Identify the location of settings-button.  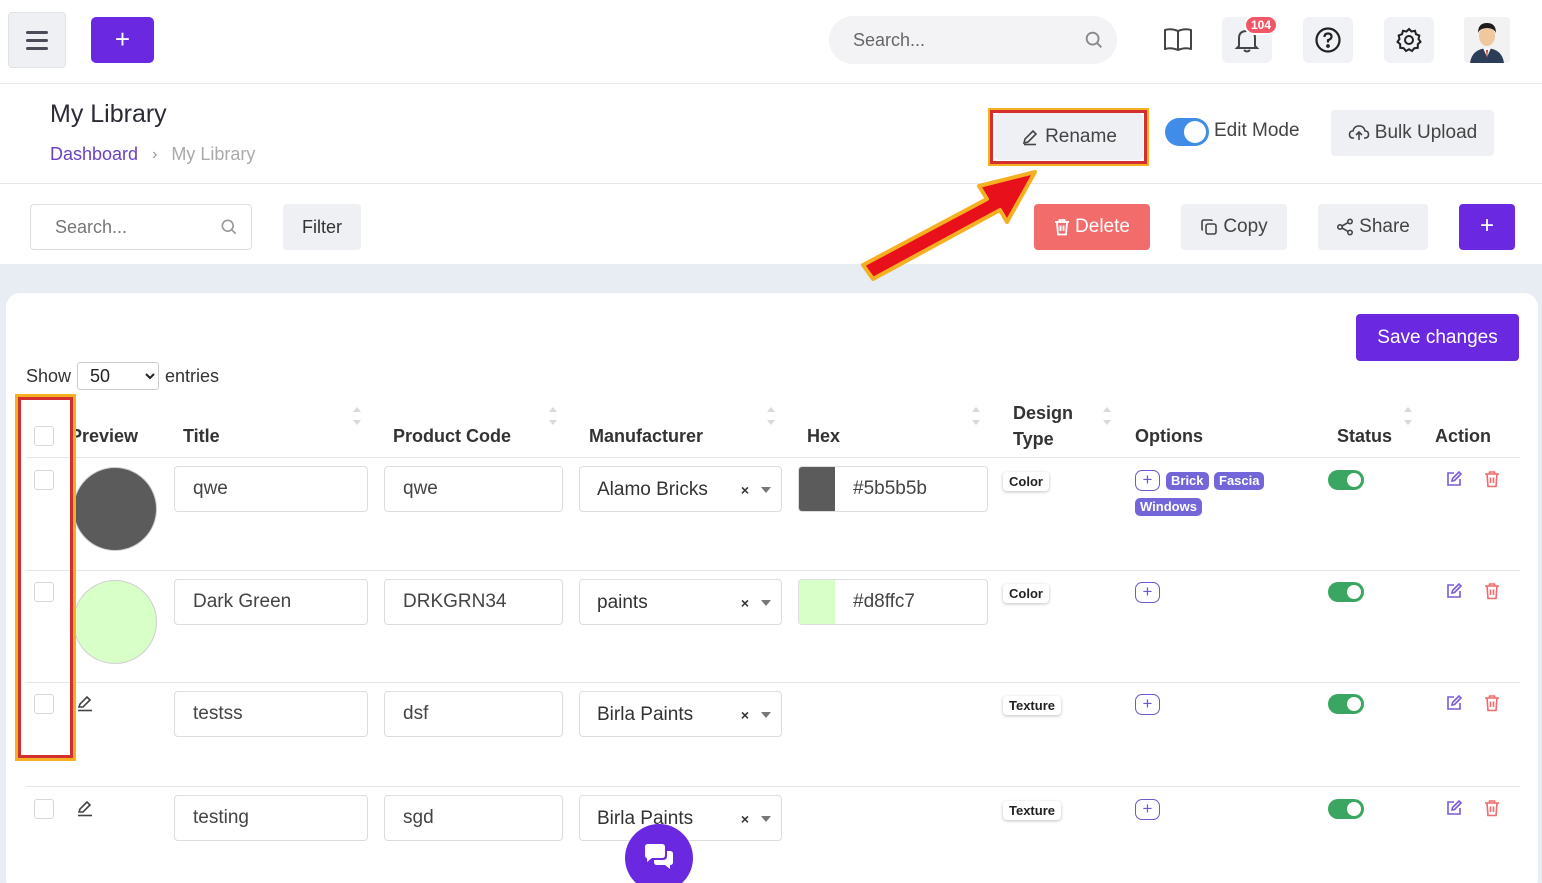
(1409, 40).